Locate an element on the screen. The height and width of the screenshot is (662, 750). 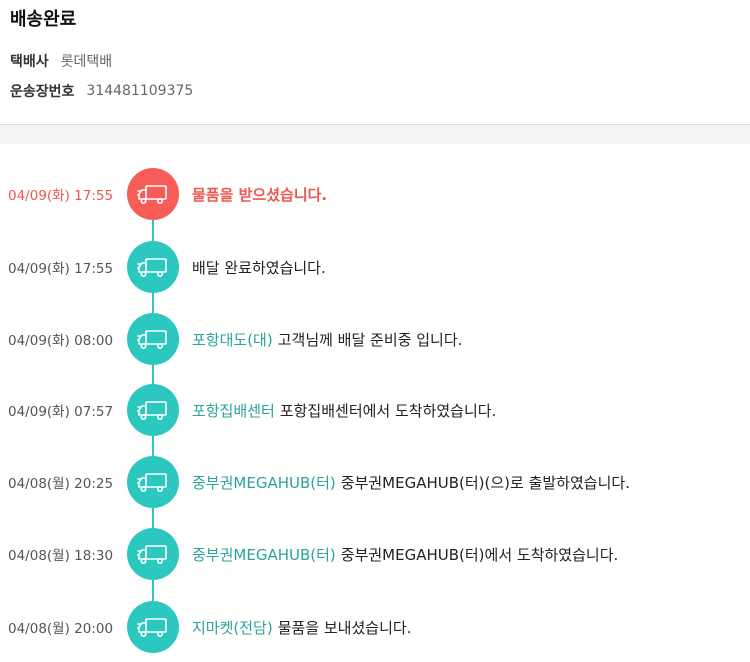
event-message: 포항집배센터에서 도착하였습니다. is located at coordinates (388, 410).